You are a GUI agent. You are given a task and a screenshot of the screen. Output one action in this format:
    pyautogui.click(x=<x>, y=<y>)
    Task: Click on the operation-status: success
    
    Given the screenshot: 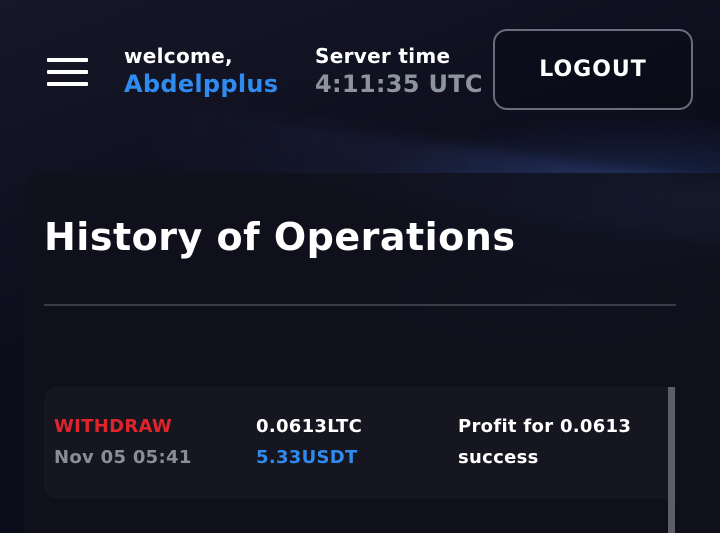 What is the action you would take?
    pyautogui.click(x=498, y=457)
    